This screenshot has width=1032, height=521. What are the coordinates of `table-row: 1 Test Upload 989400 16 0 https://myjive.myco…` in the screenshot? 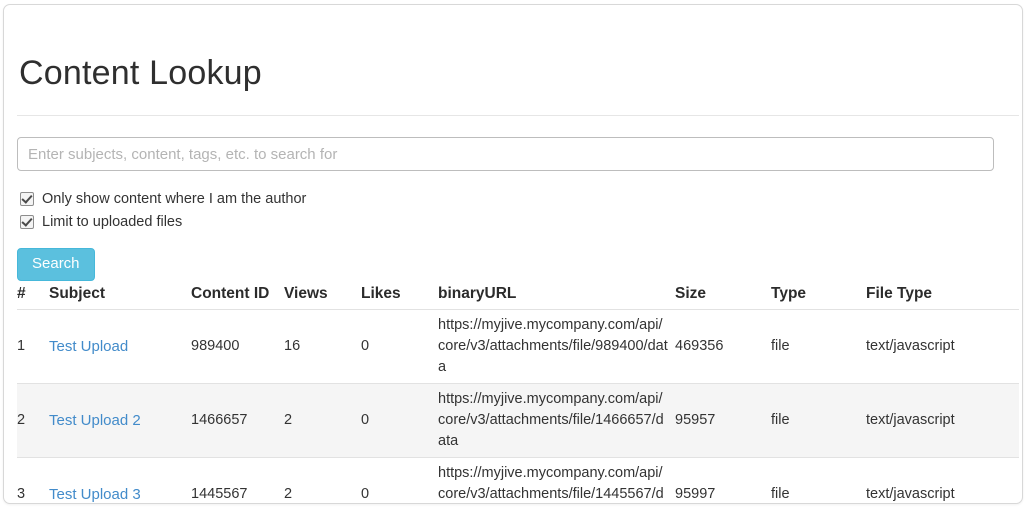 It's located at (518, 346).